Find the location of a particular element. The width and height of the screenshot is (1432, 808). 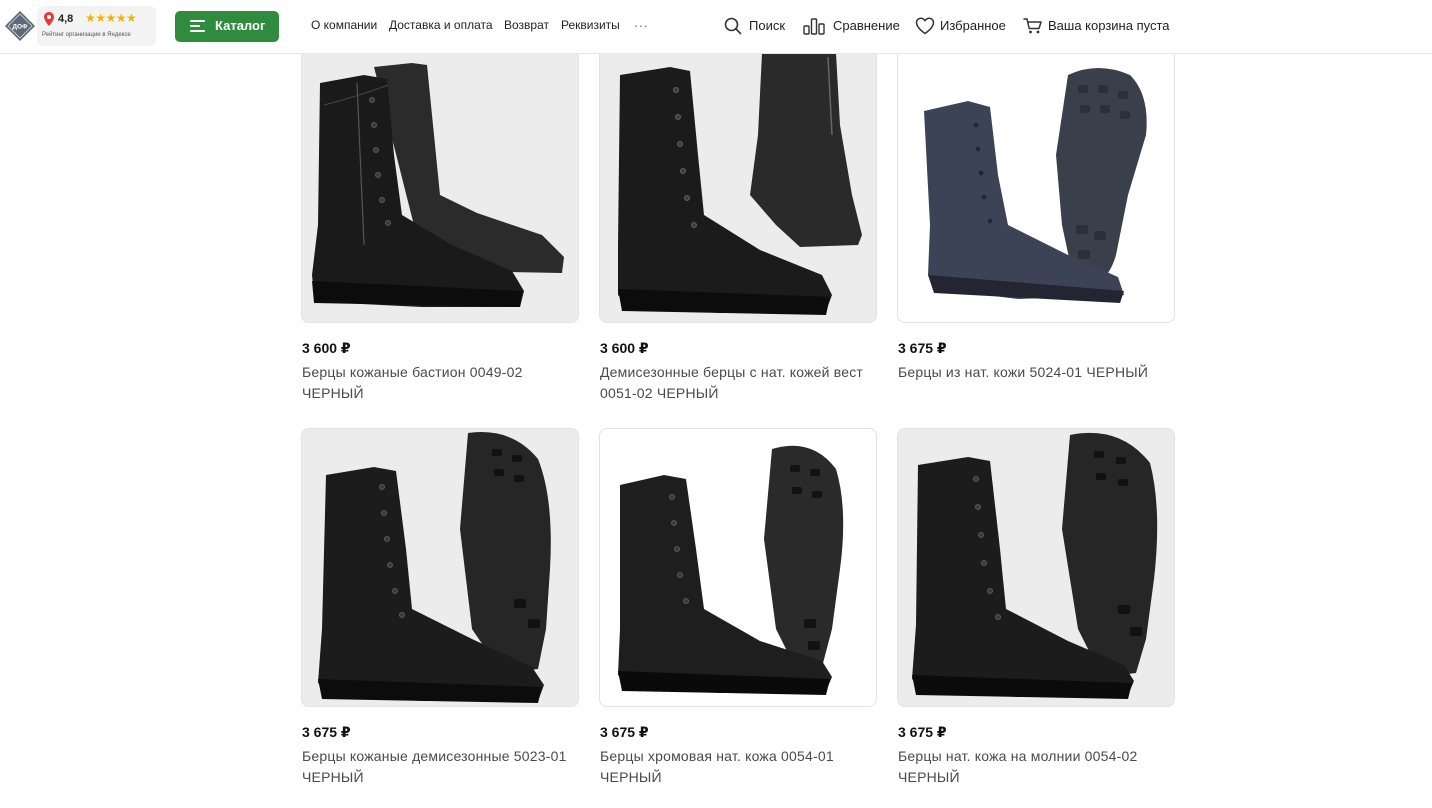

catalog-button: Каталог is located at coordinates (227, 26).